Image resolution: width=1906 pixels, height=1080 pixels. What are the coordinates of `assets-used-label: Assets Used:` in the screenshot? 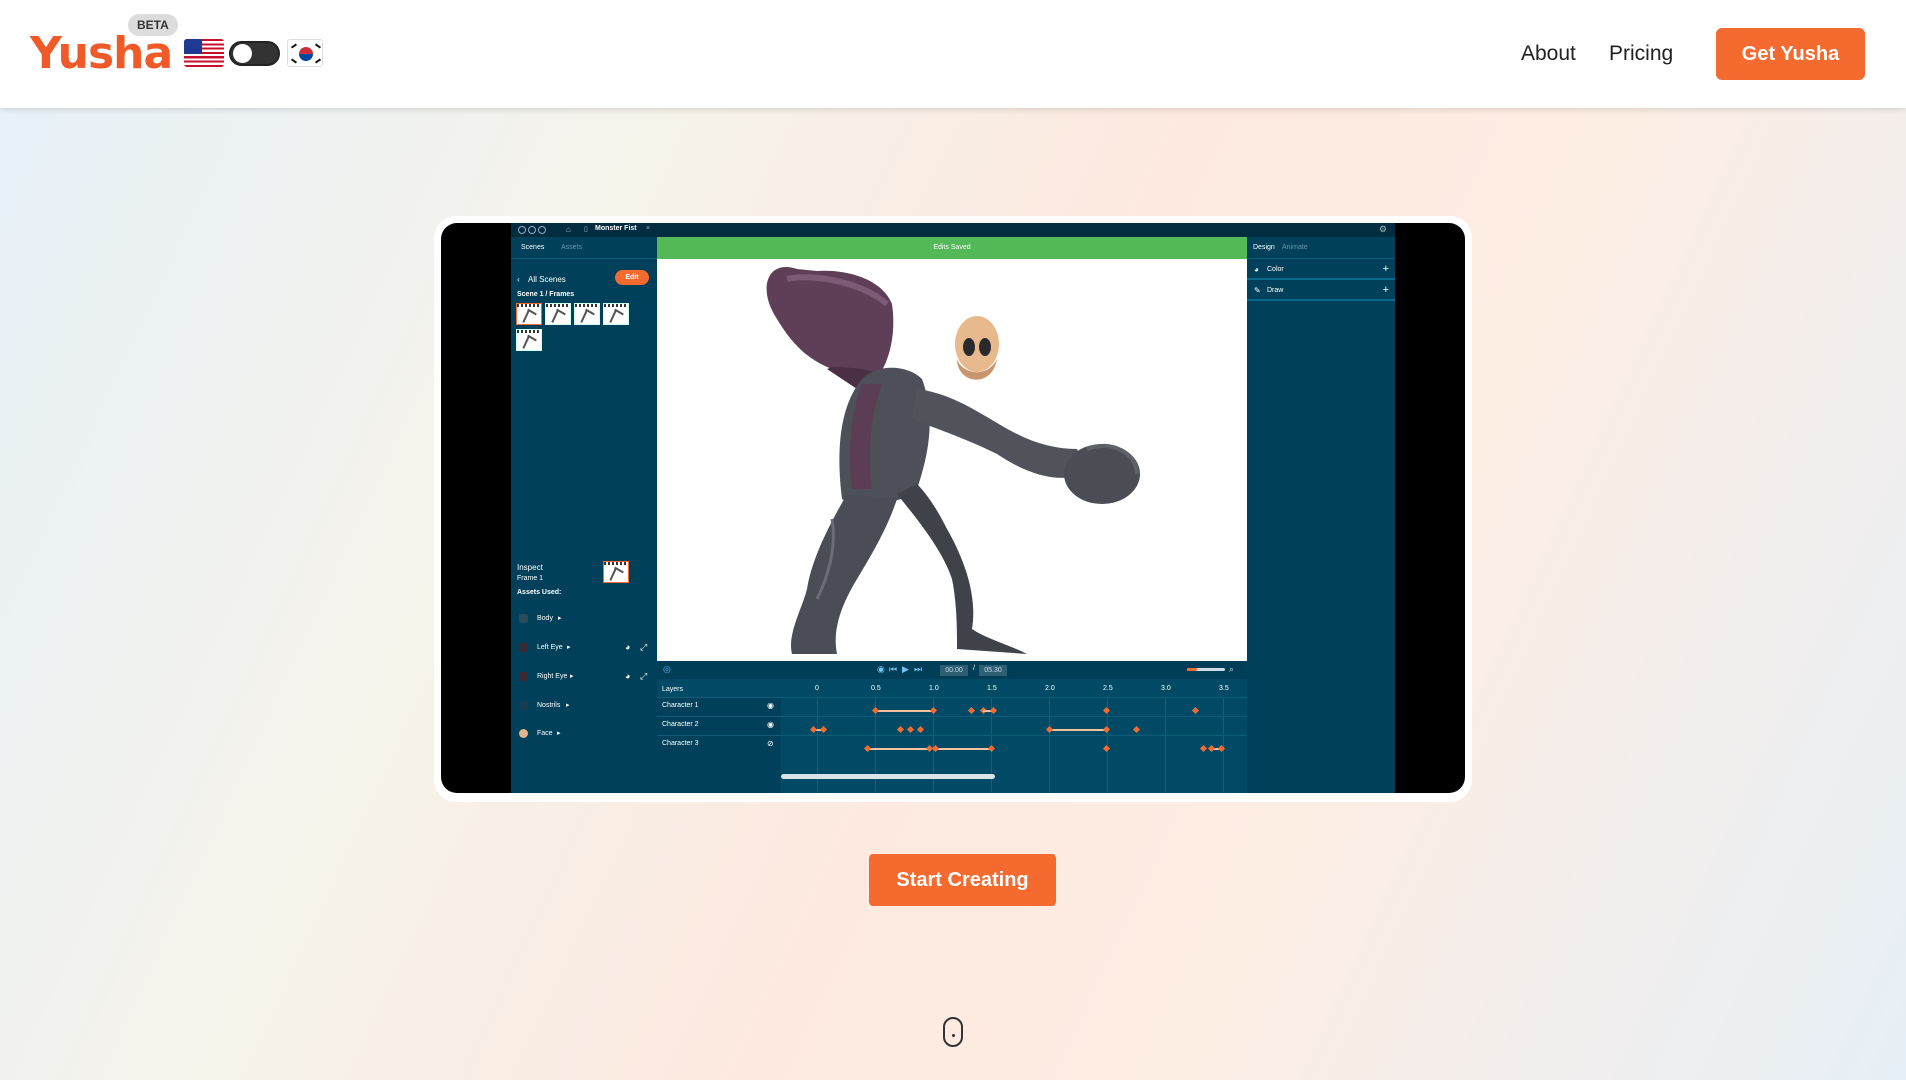 It's located at (539, 592).